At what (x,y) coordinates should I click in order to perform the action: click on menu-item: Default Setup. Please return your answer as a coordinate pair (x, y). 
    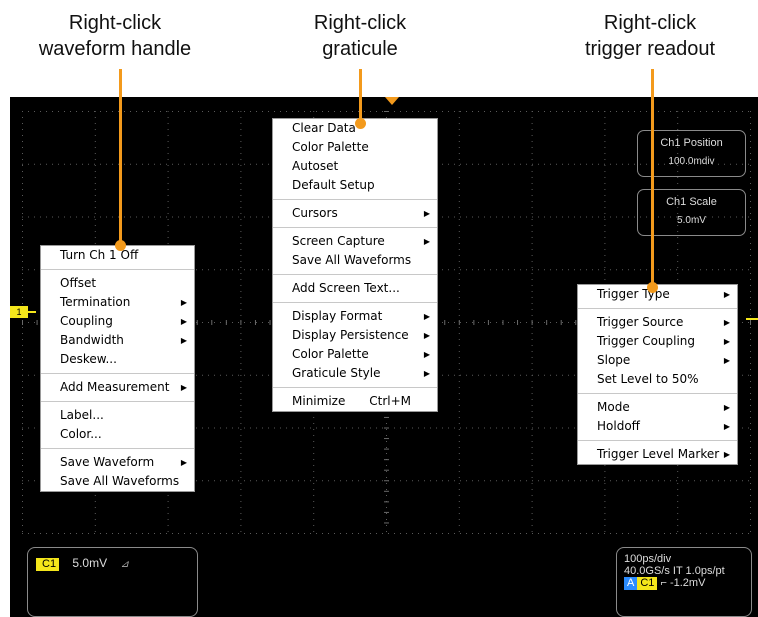
    Looking at the image, I should click on (355, 185).